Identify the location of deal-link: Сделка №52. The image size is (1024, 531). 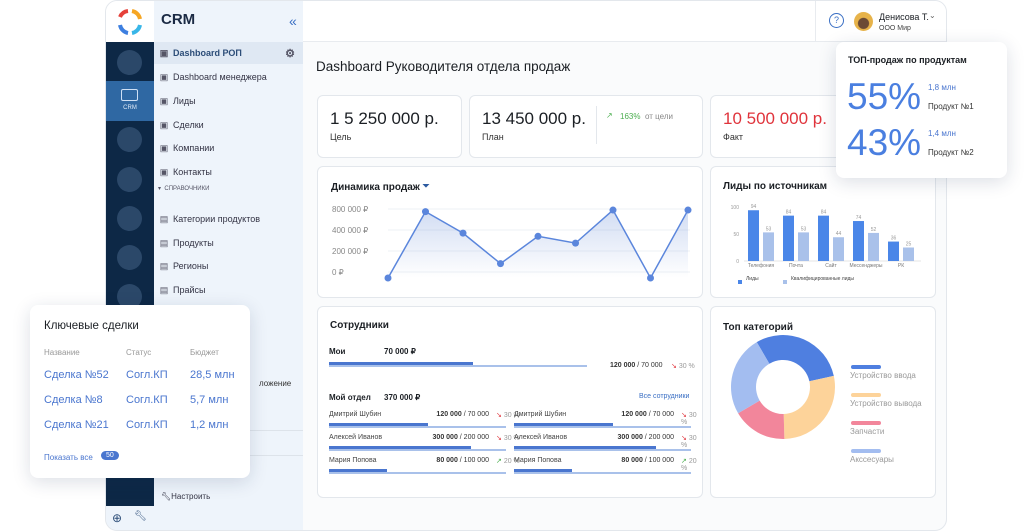
(76, 375).